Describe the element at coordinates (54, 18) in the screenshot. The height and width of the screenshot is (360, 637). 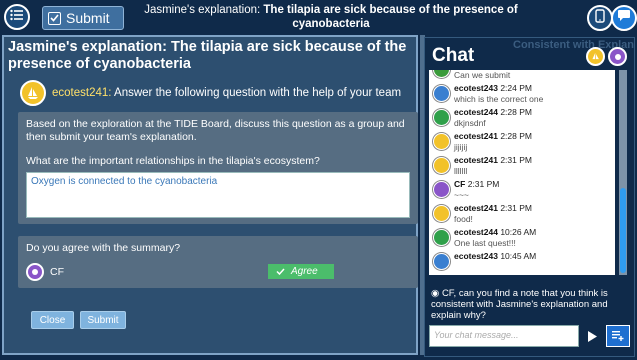
I see `checkbox-icon` at that location.